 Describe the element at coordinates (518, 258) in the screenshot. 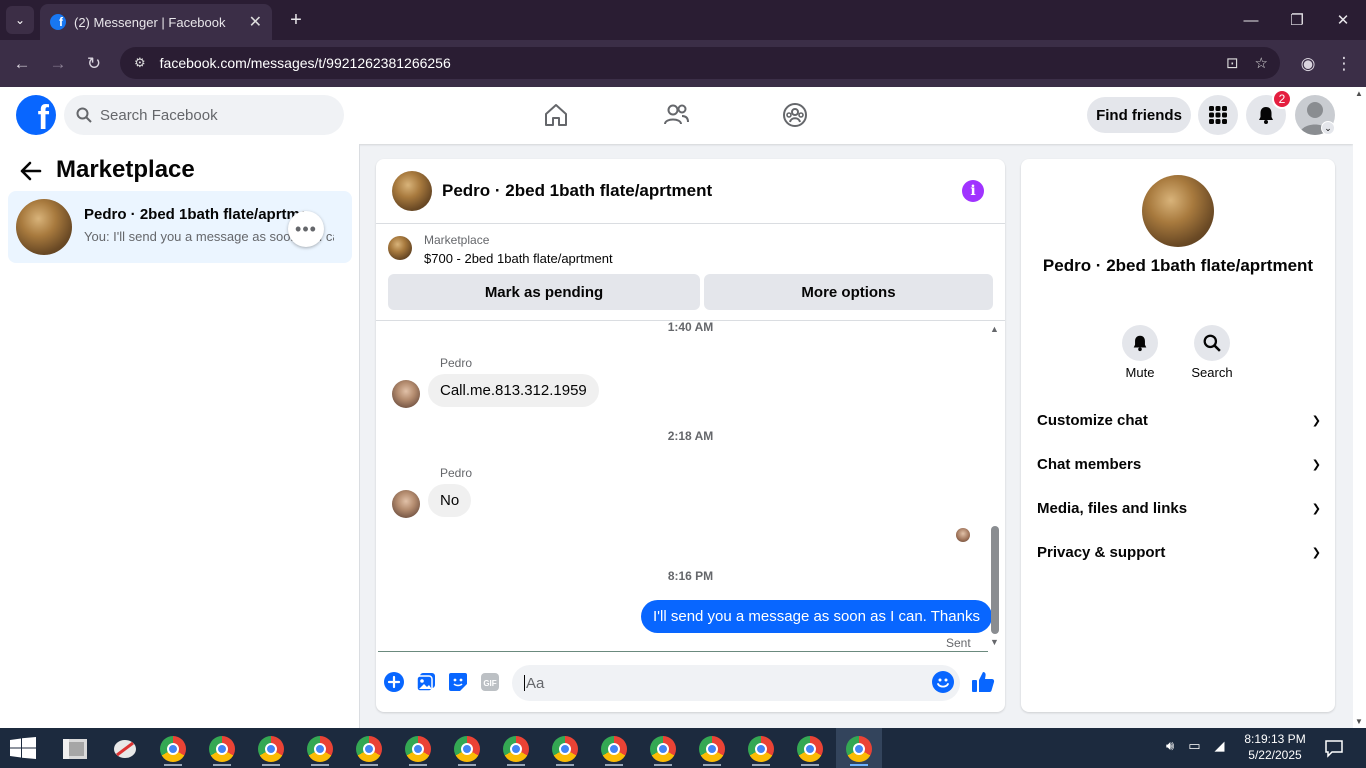

I see `listing-title: $700 - 2bed 1bath flate/aprtment` at that location.